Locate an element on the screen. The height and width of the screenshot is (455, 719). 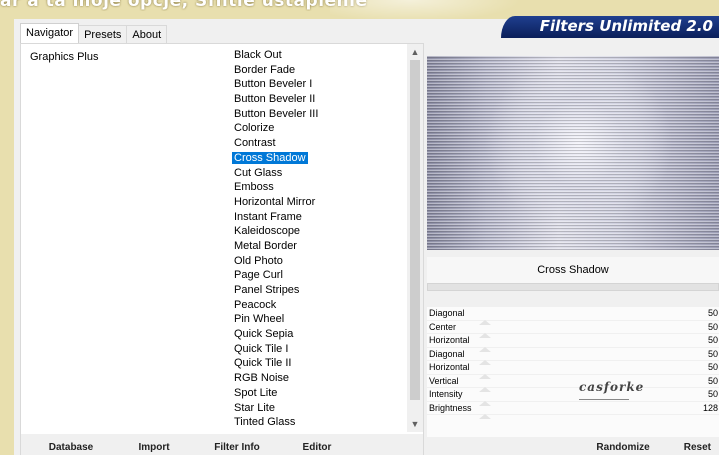
filter-item: Panel Stripes is located at coordinates (319, 290).